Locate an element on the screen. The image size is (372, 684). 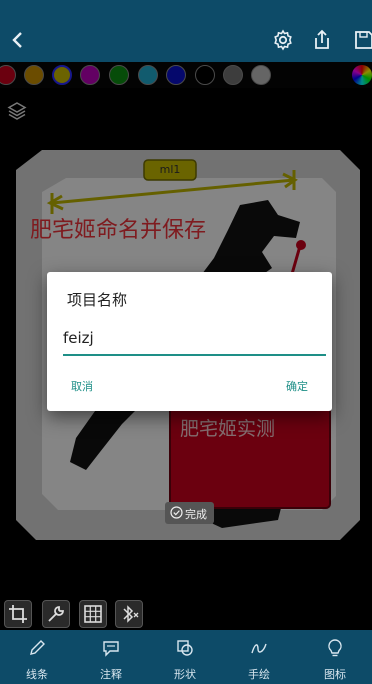
dialog-title: 项目名称 is located at coordinates (97, 300).